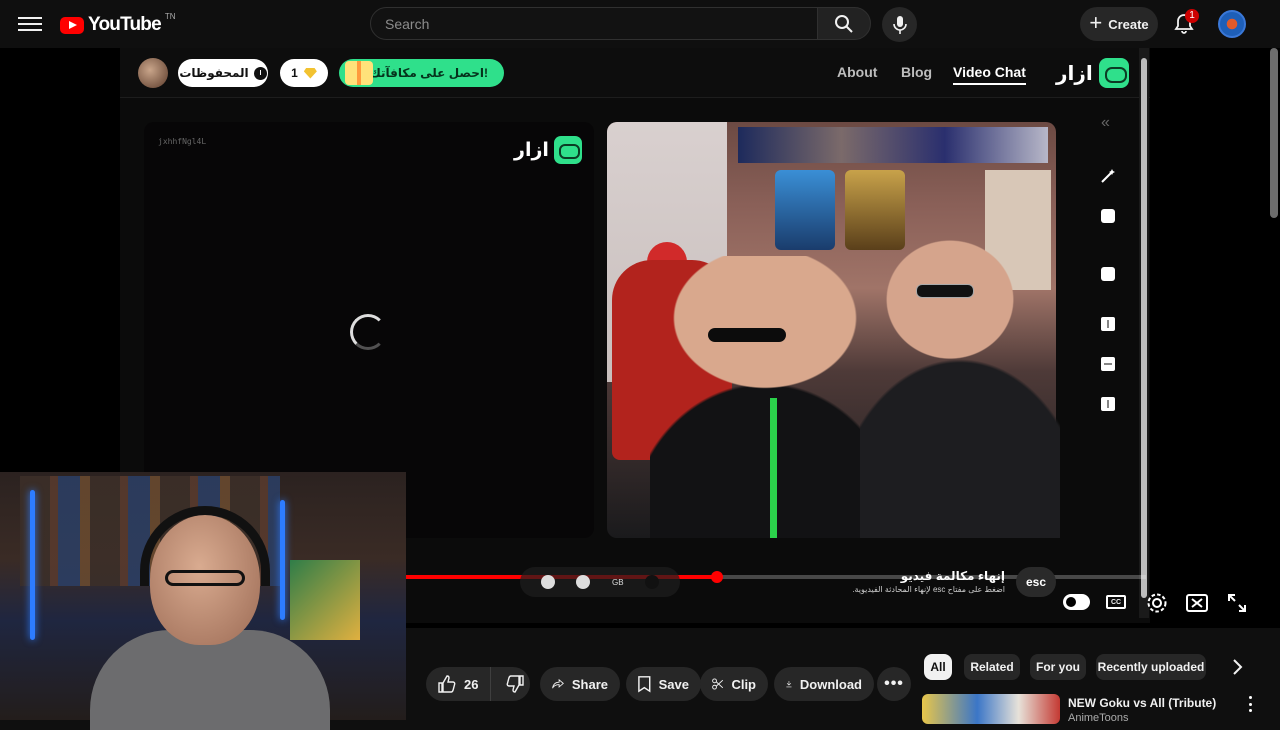 The image size is (1280, 730). I want to click on voice-search-button, so click(899, 24).